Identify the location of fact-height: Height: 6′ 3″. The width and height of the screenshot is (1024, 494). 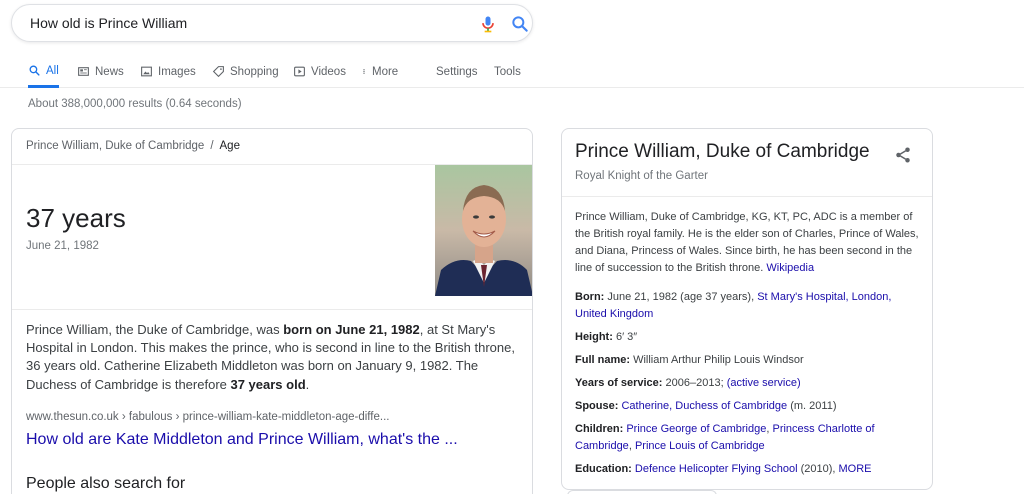
(750, 337).